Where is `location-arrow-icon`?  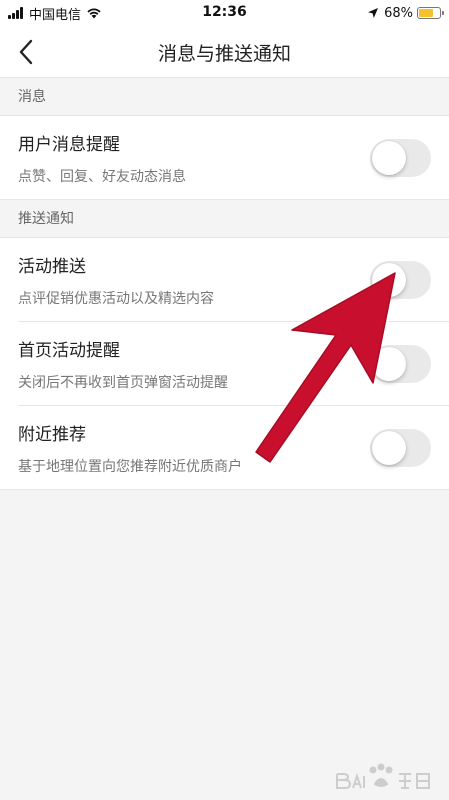
location-arrow-icon is located at coordinates (373, 13).